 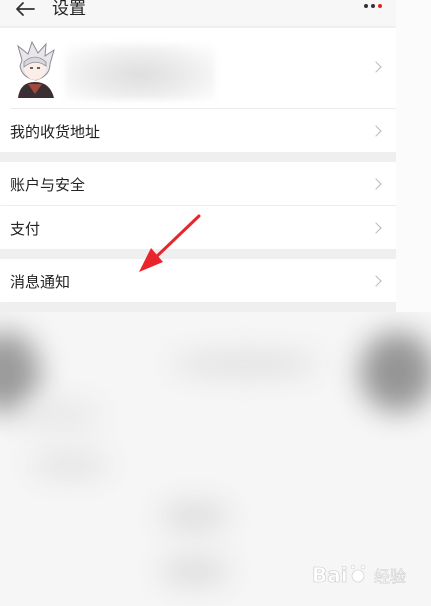 What do you see at coordinates (390, 576) in the screenshot?
I see `svg-text: 经验` at bounding box center [390, 576].